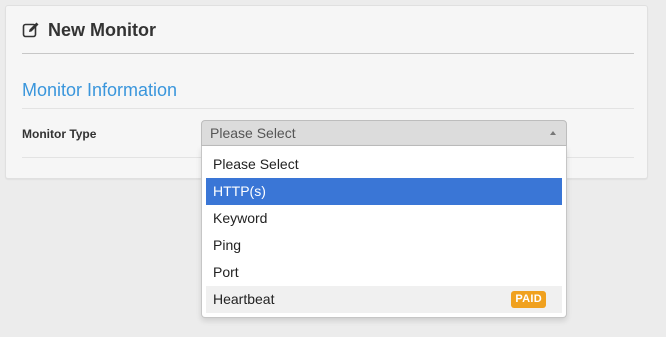 The height and width of the screenshot is (337, 666). What do you see at coordinates (256, 164) in the screenshot?
I see `option-label: Please Select` at bounding box center [256, 164].